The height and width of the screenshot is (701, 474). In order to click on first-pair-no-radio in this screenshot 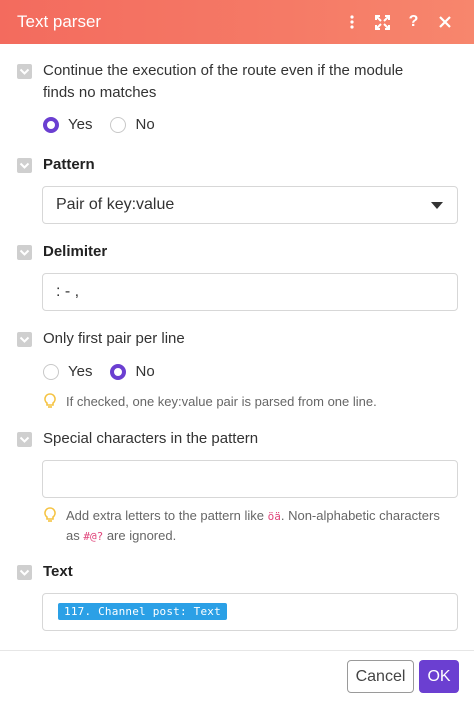, I will do `click(118, 371)`.